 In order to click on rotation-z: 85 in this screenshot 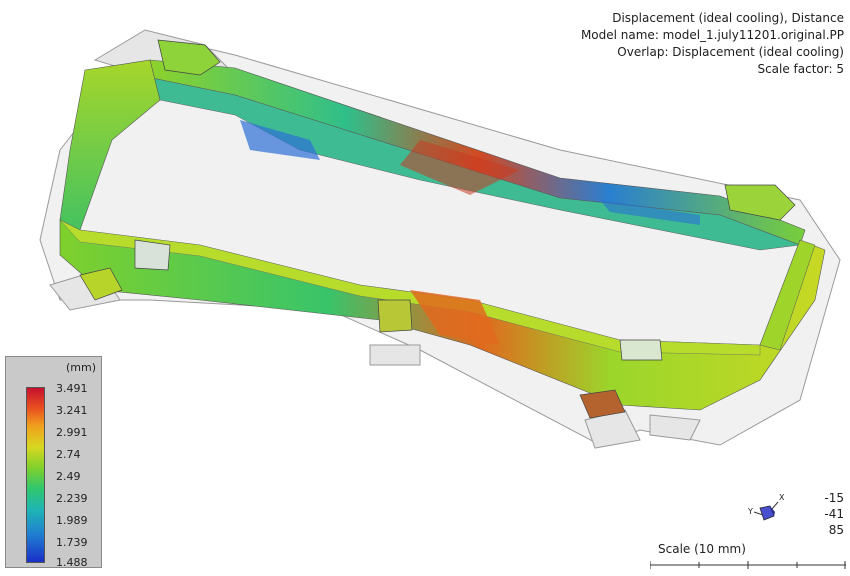, I will do `click(836, 530)`.